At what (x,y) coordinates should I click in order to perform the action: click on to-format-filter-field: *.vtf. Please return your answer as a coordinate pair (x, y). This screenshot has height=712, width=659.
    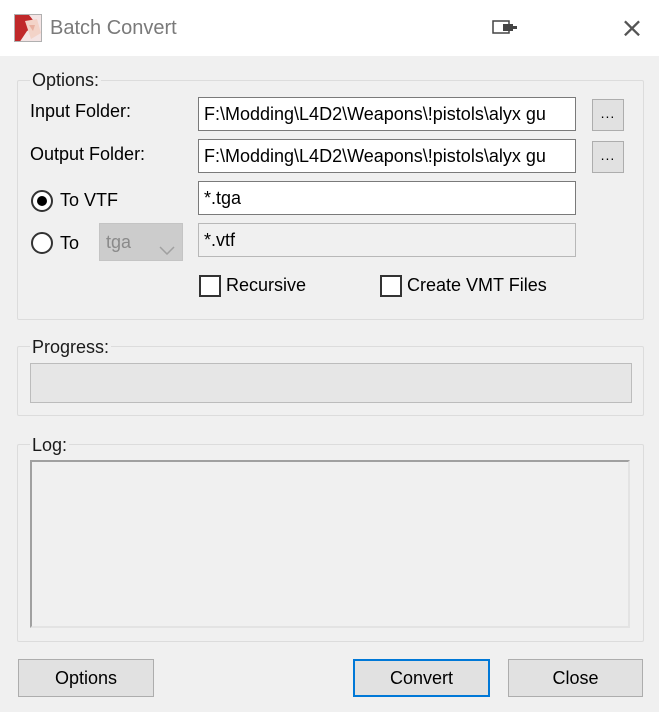
    Looking at the image, I should click on (387, 240).